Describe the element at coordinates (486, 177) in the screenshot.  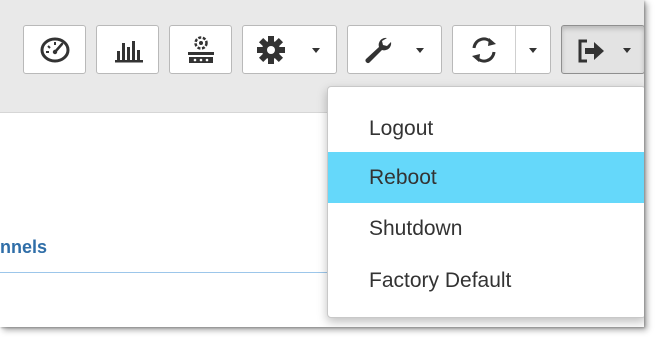
I see `menu-item-reboot: Reboot` at that location.